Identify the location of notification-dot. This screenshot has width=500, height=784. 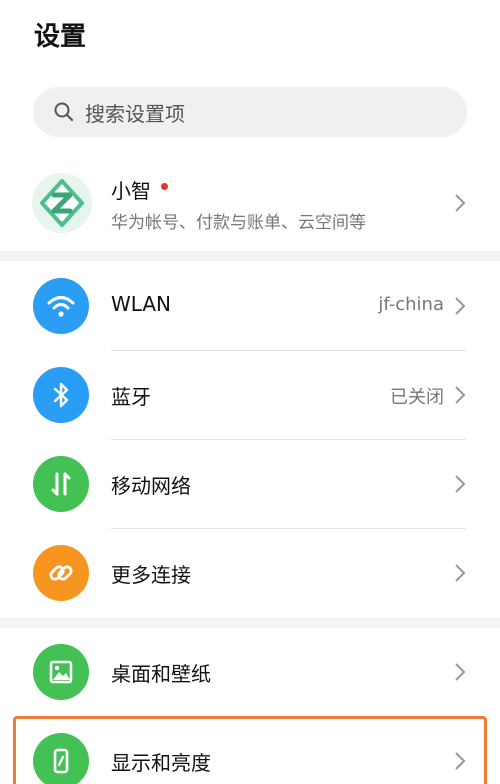
(164, 186).